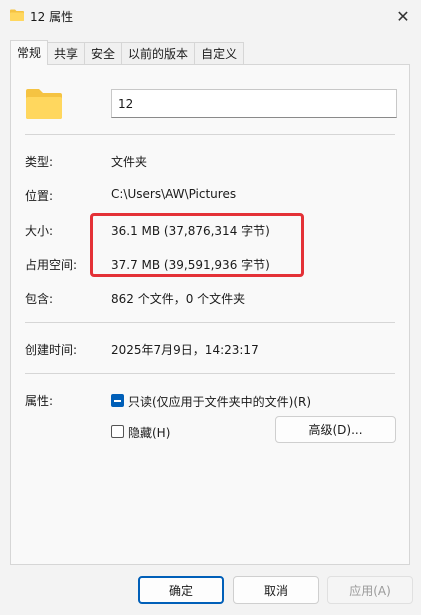  What do you see at coordinates (181, 590) in the screenshot?
I see `ok-button: 确定` at bounding box center [181, 590].